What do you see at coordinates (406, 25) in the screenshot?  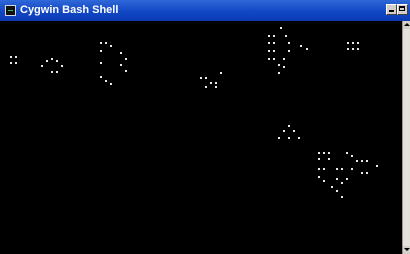 I see `scroll-up-arrow-icon` at bounding box center [406, 25].